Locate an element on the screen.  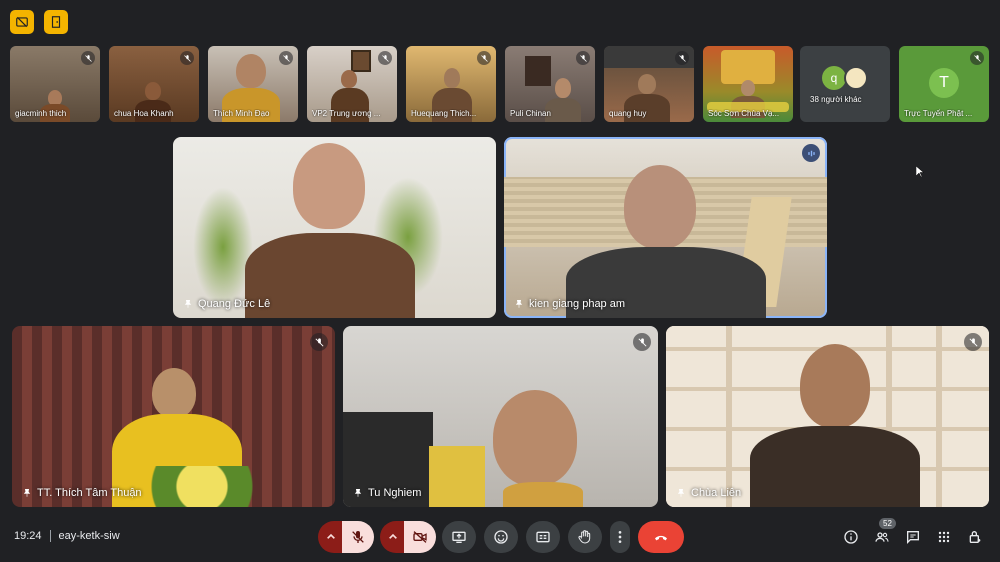
lock-person-icon is located at coordinates (975, 537).